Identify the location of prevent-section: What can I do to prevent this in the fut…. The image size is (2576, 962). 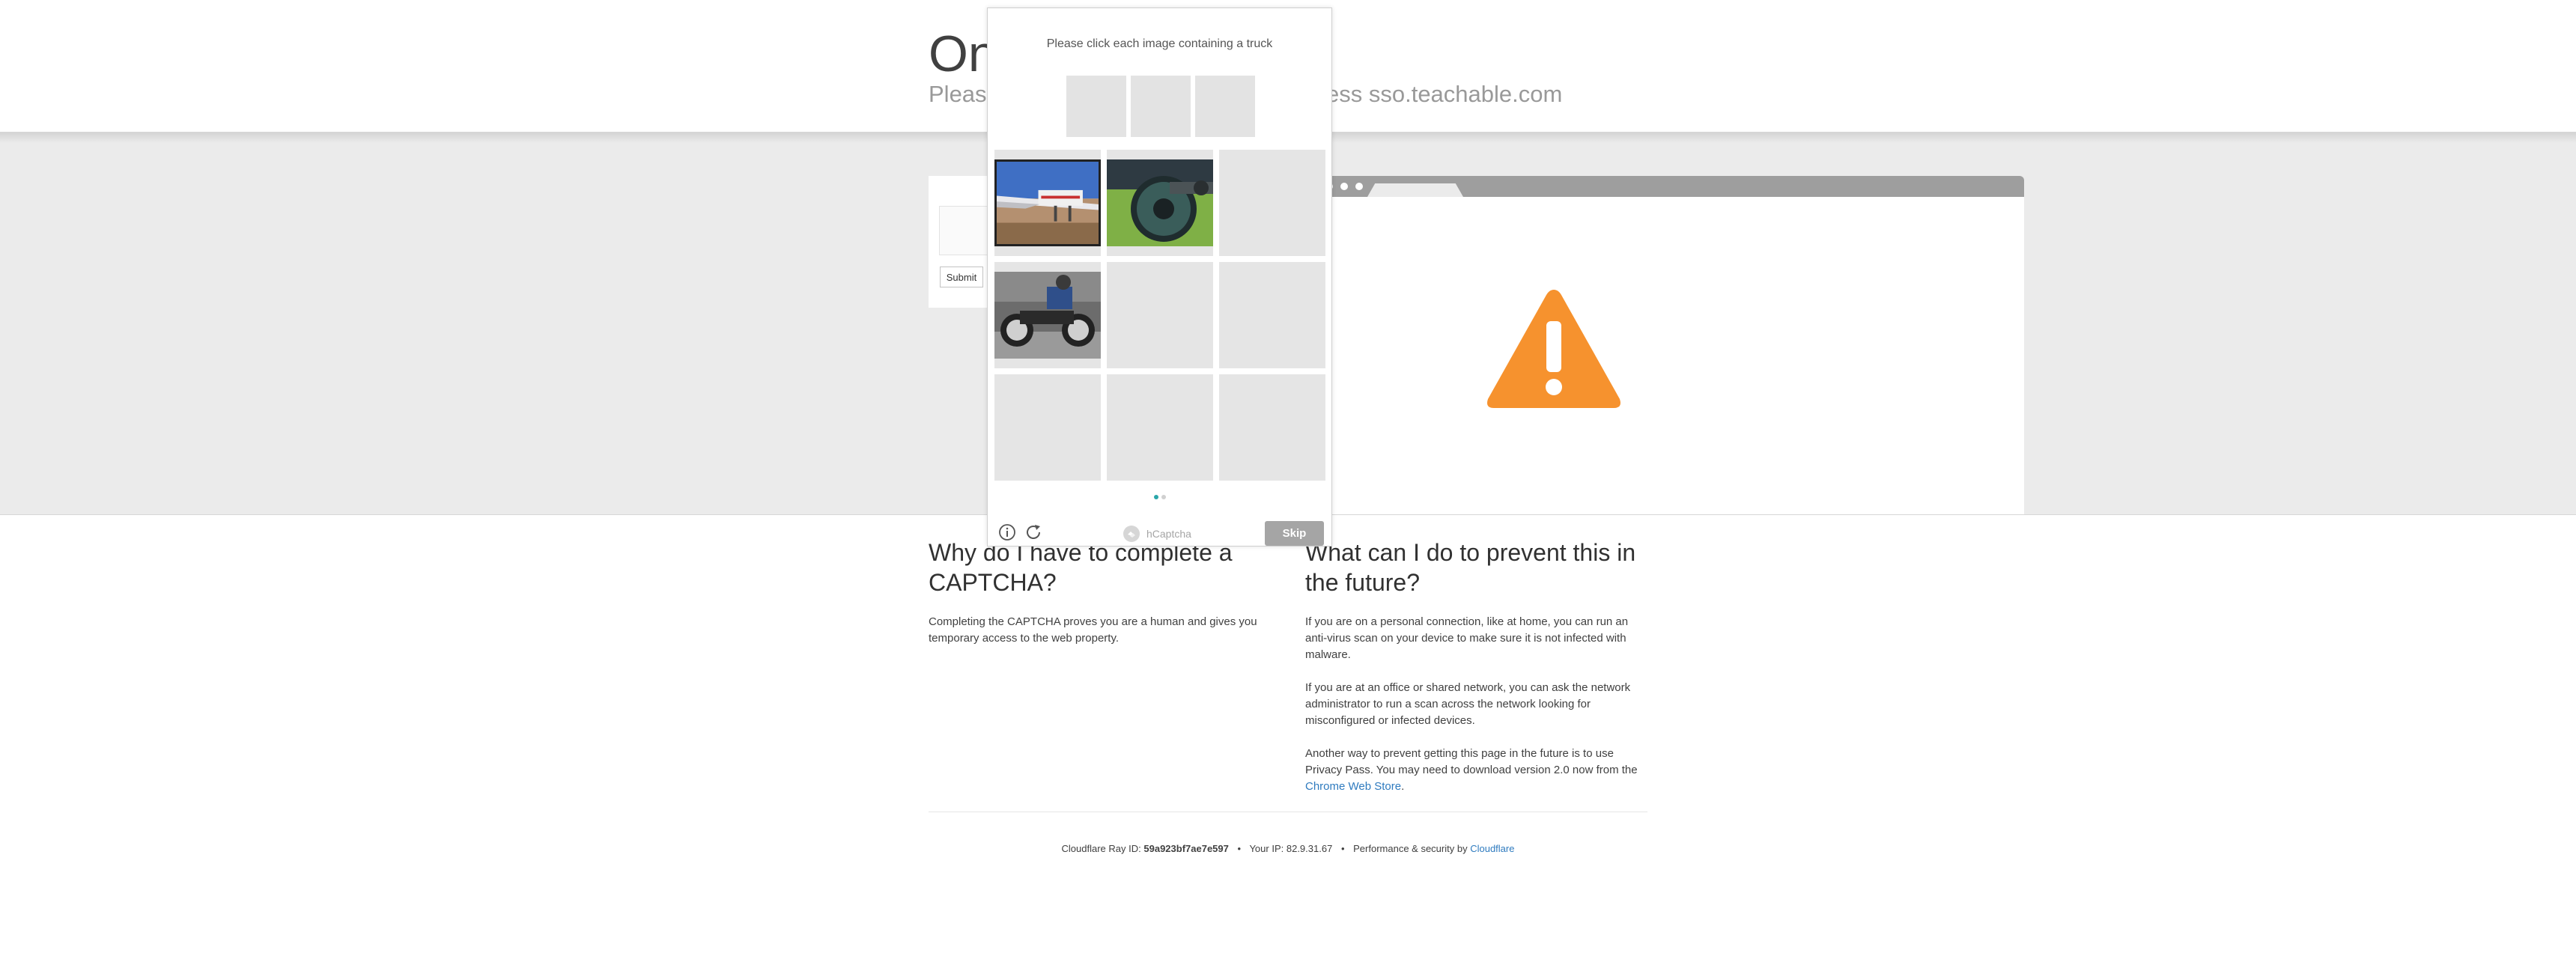
(1477, 675).